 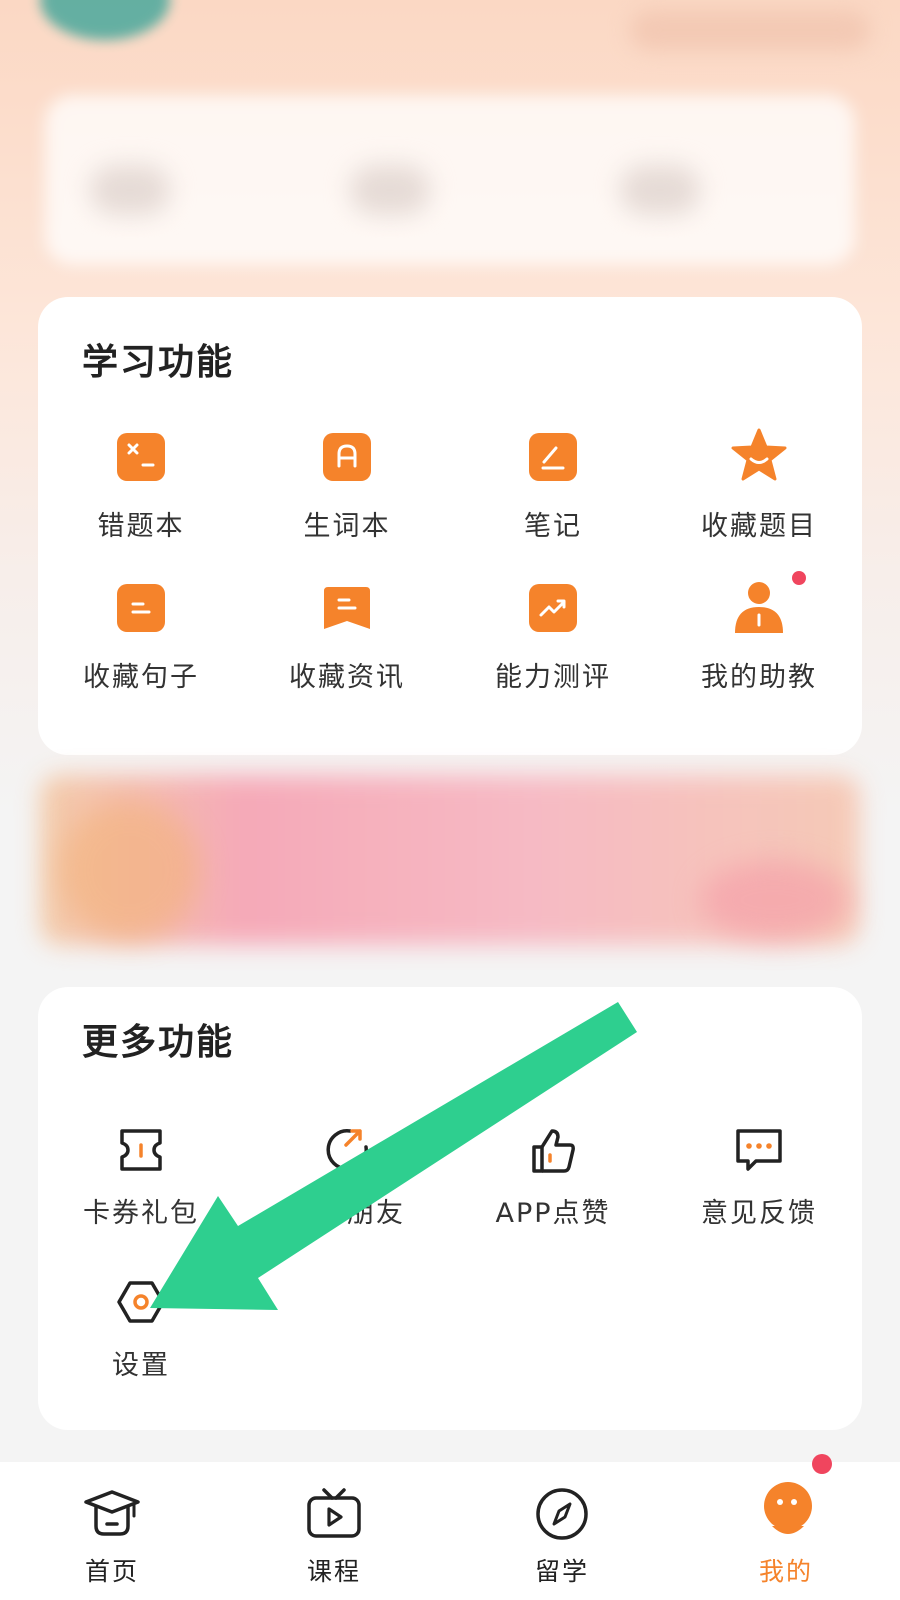 What do you see at coordinates (334, 1514) in the screenshot?
I see `tv-play-icon` at bounding box center [334, 1514].